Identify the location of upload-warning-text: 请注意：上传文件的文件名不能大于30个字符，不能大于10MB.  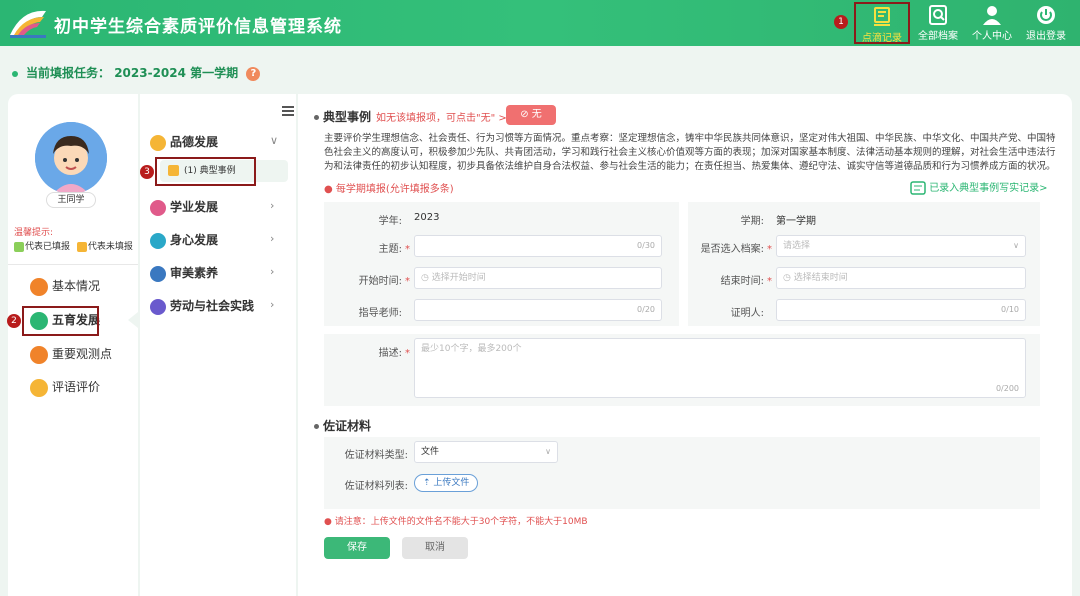
(461, 522).